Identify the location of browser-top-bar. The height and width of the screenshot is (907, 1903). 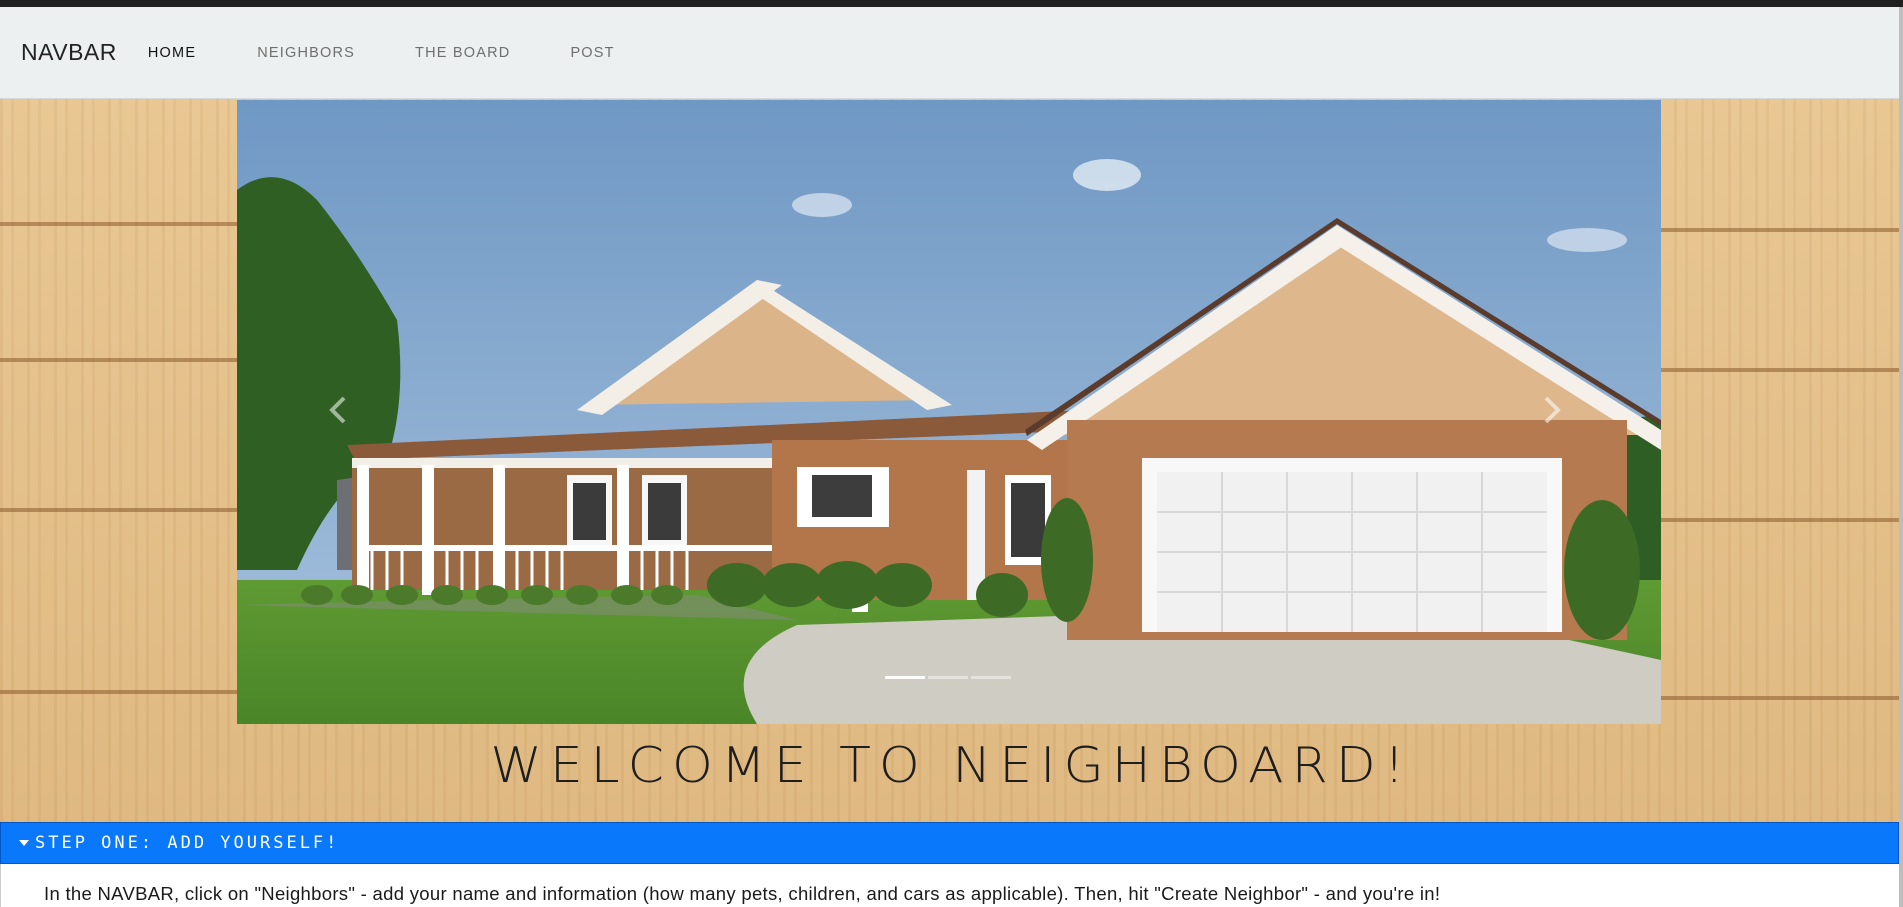
(951, 3).